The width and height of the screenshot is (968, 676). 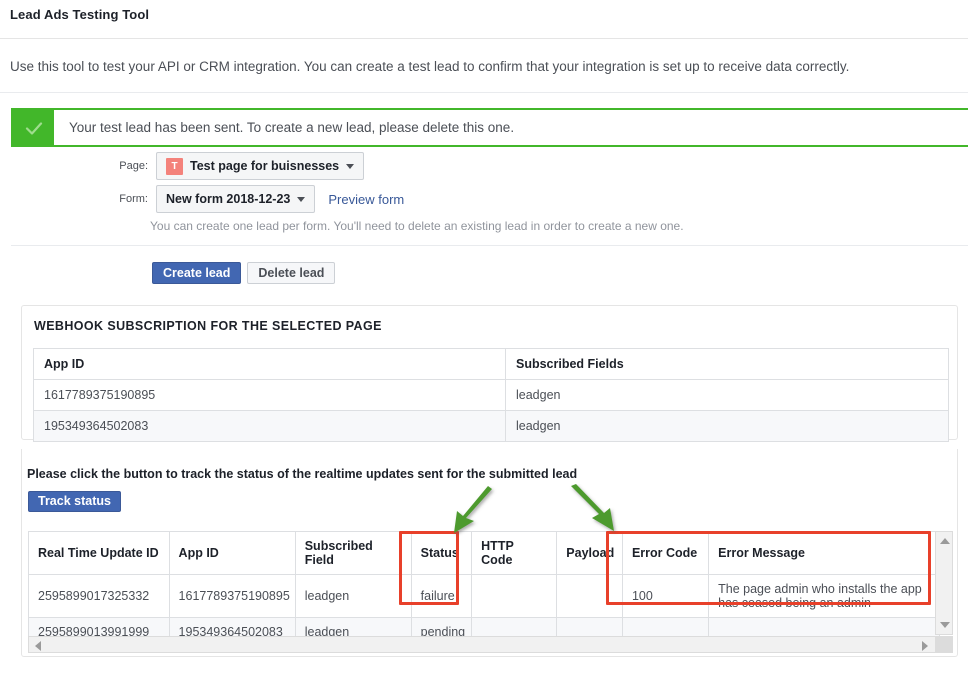 I want to click on horizontal-scrollbar, so click(x=490, y=644).